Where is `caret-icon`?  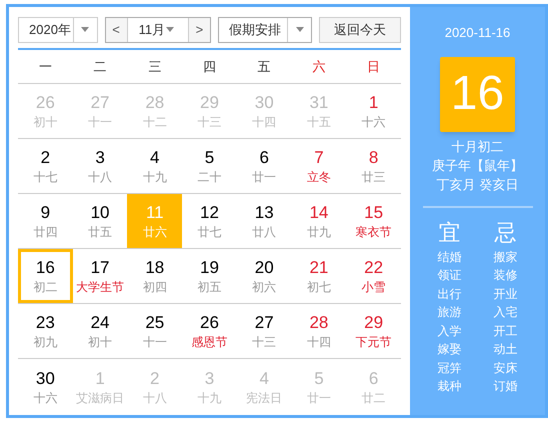
caret-icon is located at coordinates (300, 29).